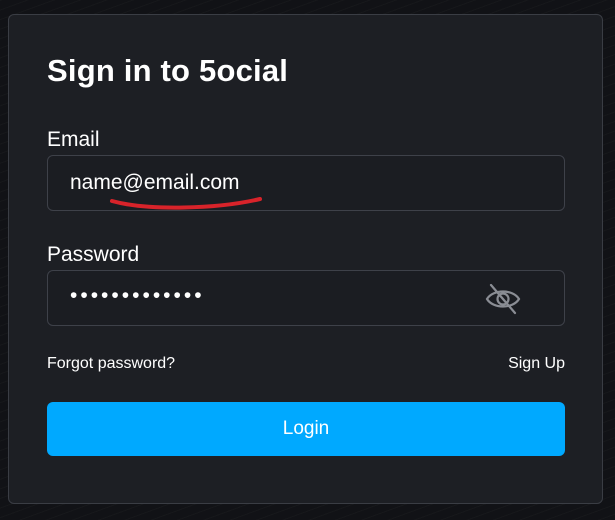 The image size is (615, 520). What do you see at coordinates (155, 183) in the screenshot?
I see `email-value: name@email.com` at bounding box center [155, 183].